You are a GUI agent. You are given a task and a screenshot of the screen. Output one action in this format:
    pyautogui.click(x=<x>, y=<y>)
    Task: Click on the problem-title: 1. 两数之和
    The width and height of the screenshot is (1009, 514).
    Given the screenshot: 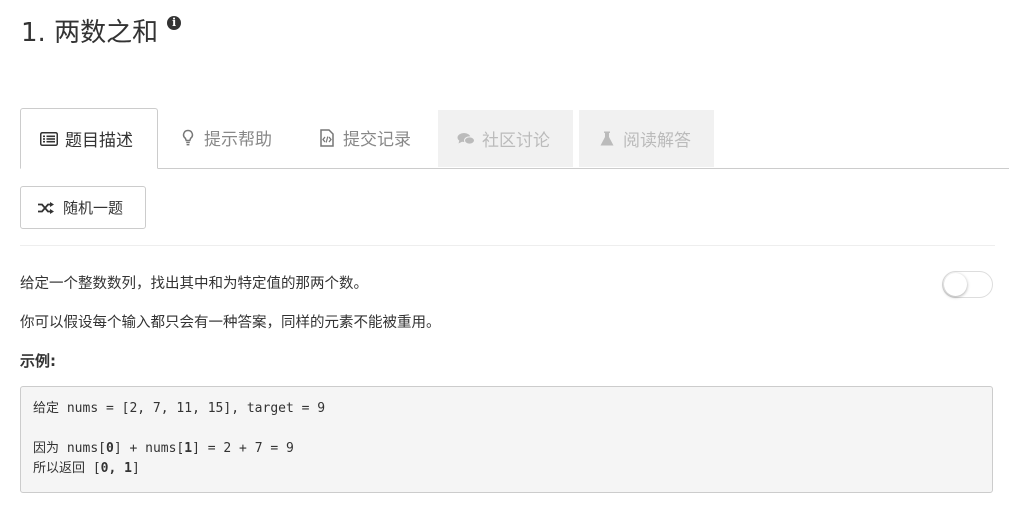 What is the action you would take?
    pyautogui.click(x=90, y=33)
    